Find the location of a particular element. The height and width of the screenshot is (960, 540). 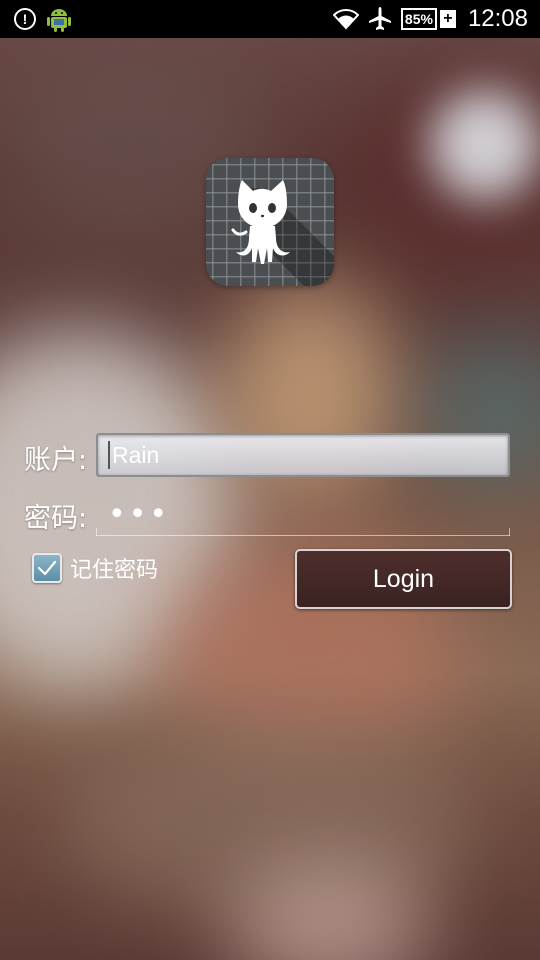

check-icon is located at coordinates (47, 568).